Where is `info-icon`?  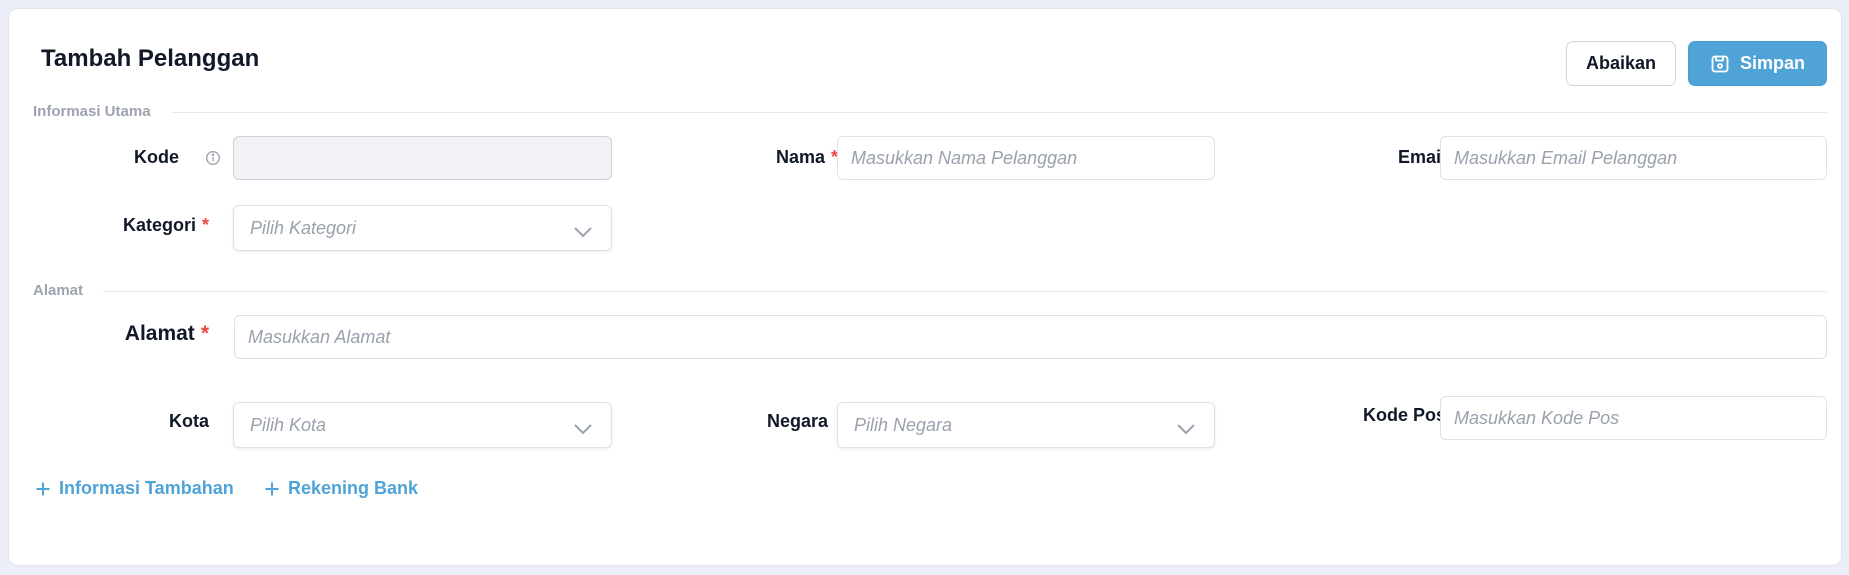
info-icon is located at coordinates (213, 160).